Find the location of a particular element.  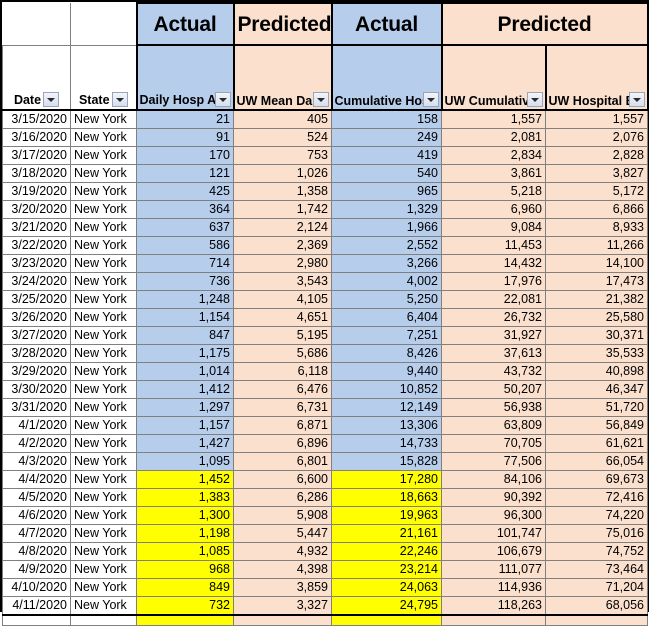

cell-date: 3/24/2020 is located at coordinates (36, 281).